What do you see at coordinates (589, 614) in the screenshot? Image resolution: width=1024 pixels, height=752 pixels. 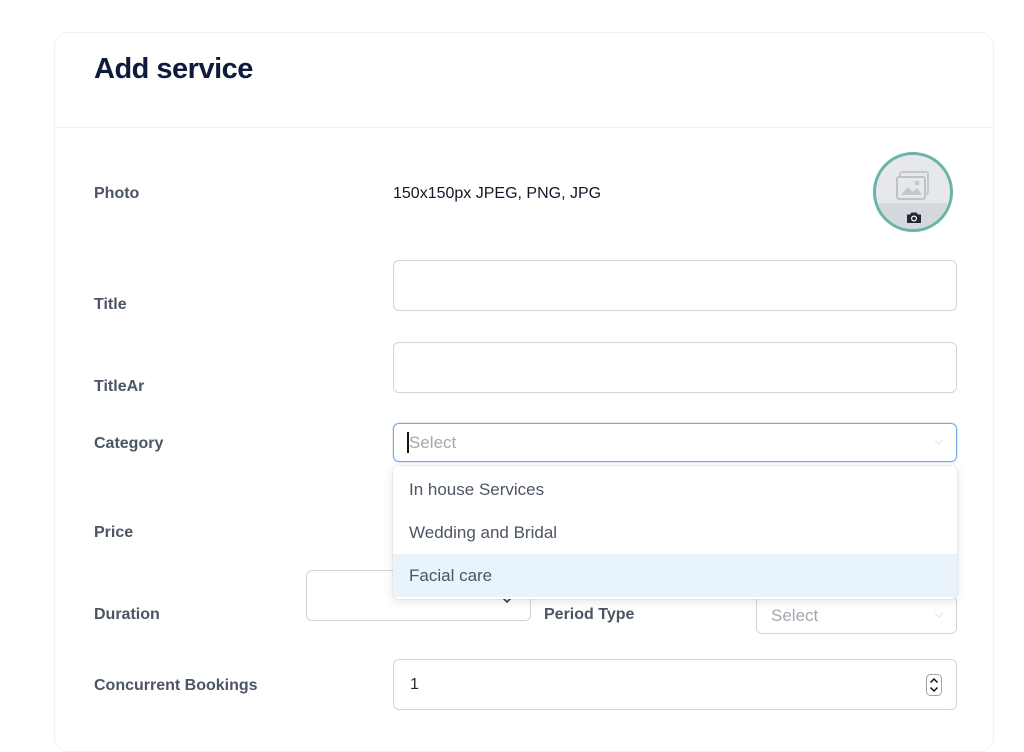 I see `period-type-label: Period Type` at bounding box center [589, 614].